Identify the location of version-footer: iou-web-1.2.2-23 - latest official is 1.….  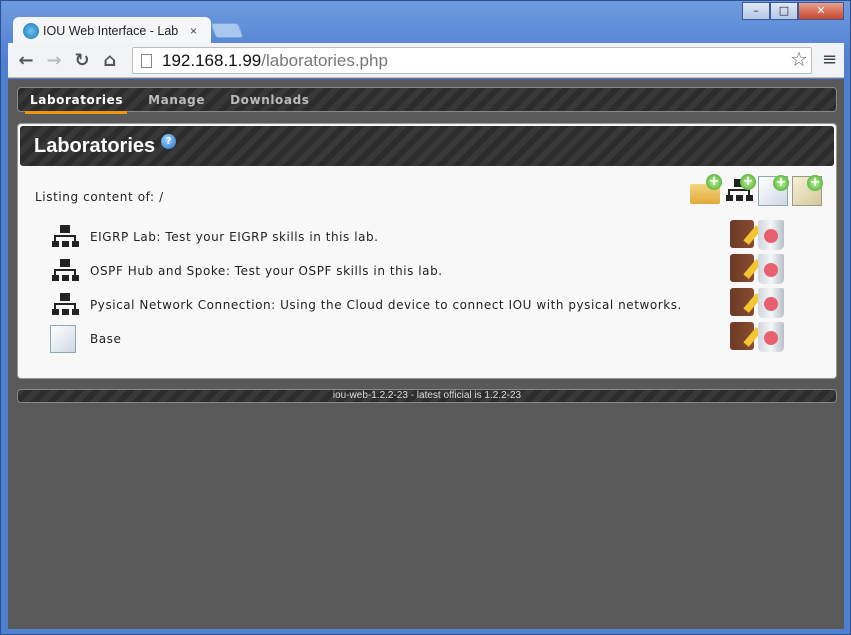
(427, 396).